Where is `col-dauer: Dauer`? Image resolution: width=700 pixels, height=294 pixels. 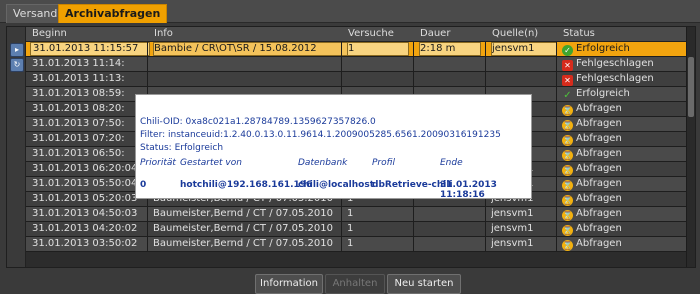 col-dauer: Dauer is located at coordinates (435, 33).